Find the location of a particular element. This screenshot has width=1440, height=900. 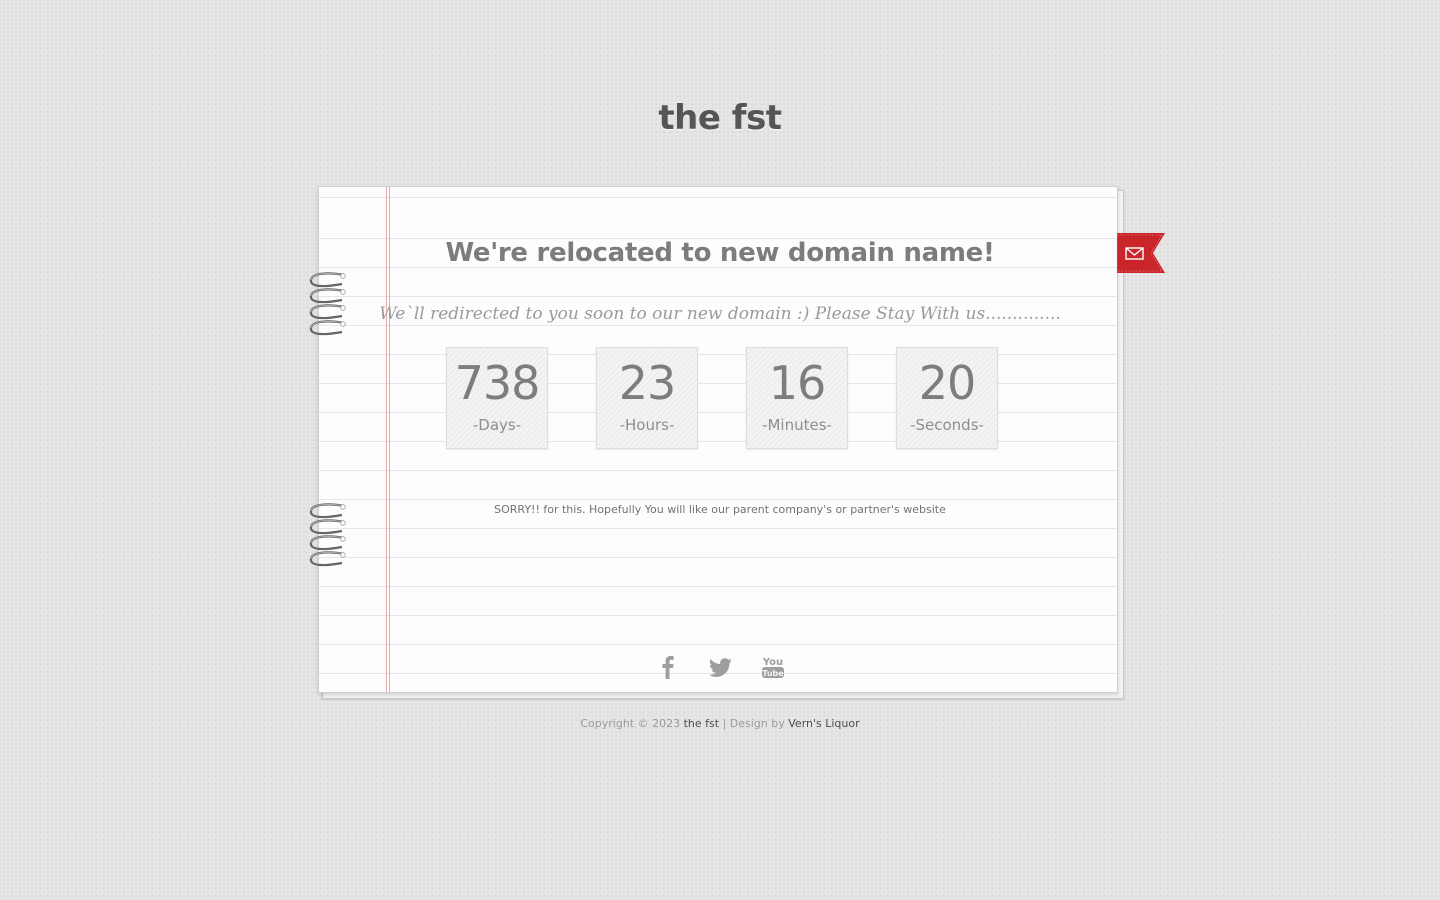

site-title: the fst is located at coordinates (720, 118).